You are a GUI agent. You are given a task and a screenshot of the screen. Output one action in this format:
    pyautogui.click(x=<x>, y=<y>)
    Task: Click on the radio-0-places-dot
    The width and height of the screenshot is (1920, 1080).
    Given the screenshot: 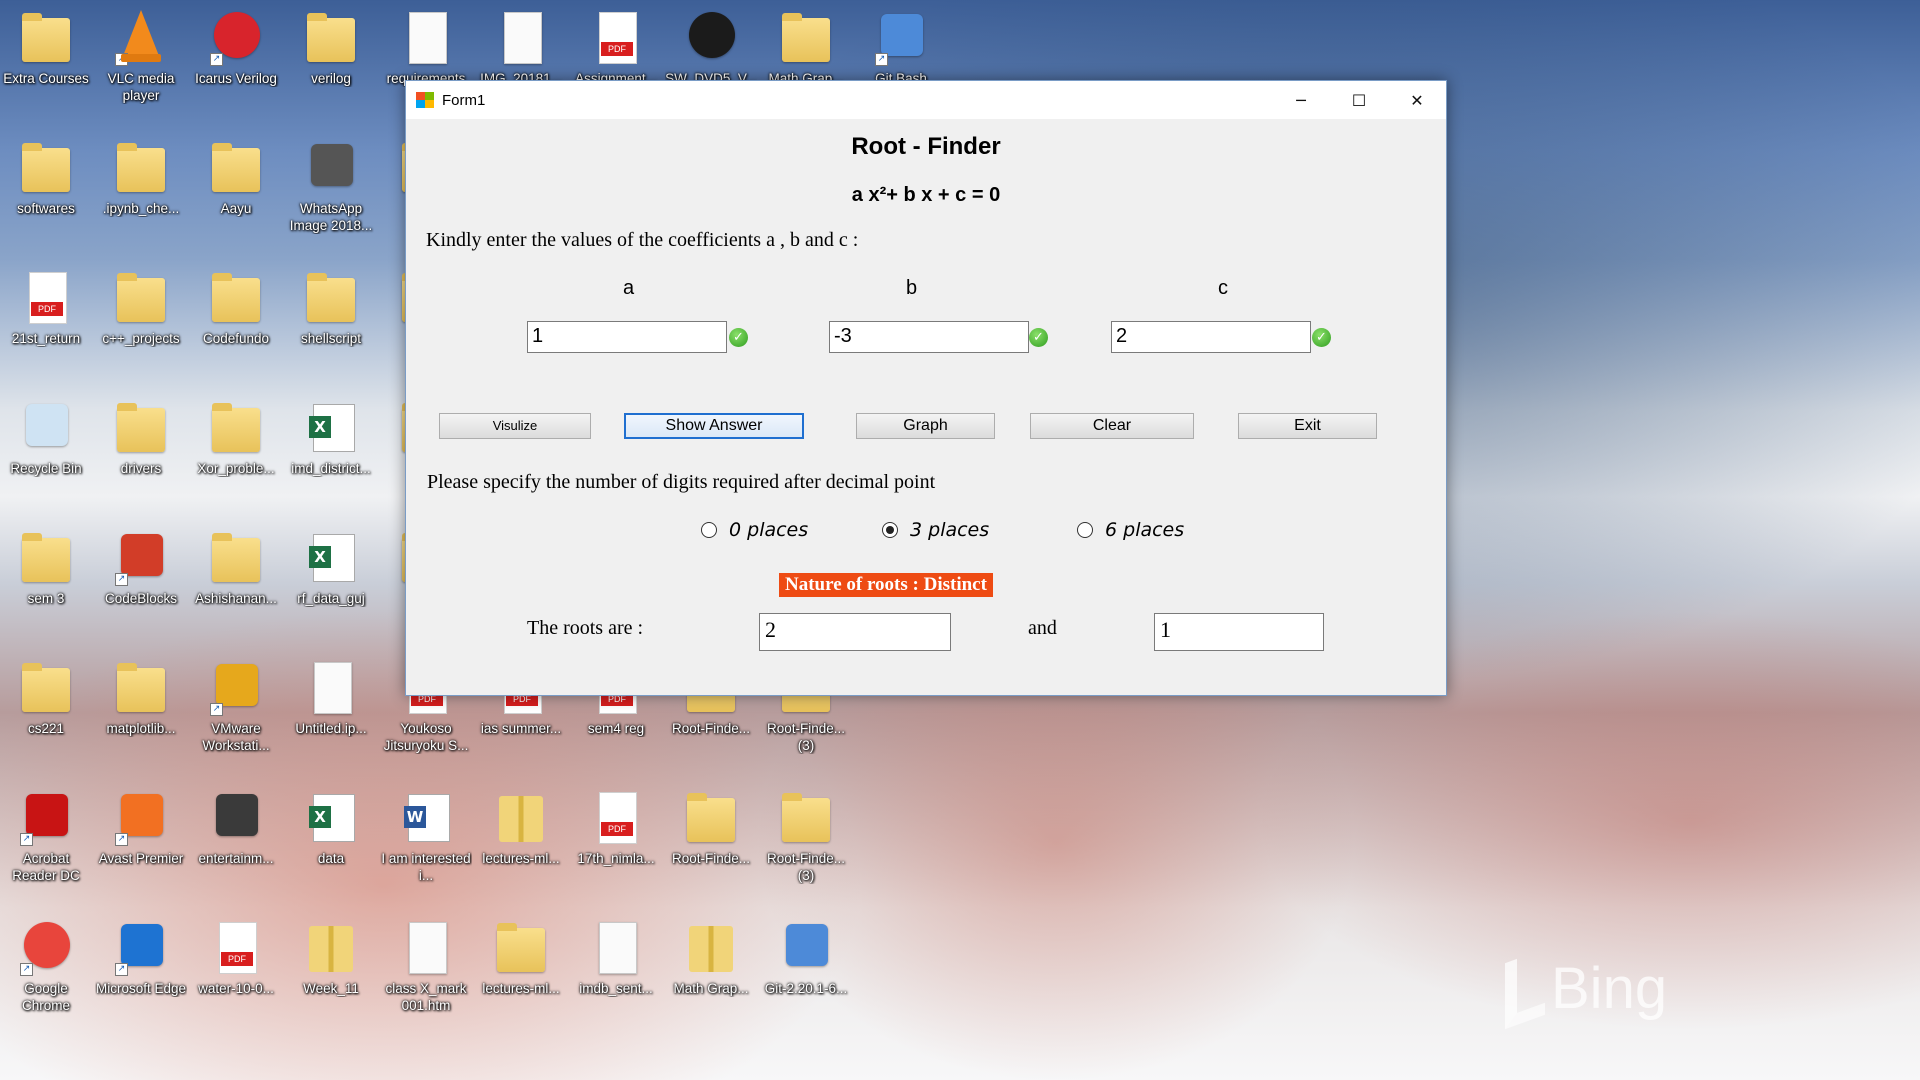 What is the action you would take?
    pyautogui.click(x=709, y=530)
    